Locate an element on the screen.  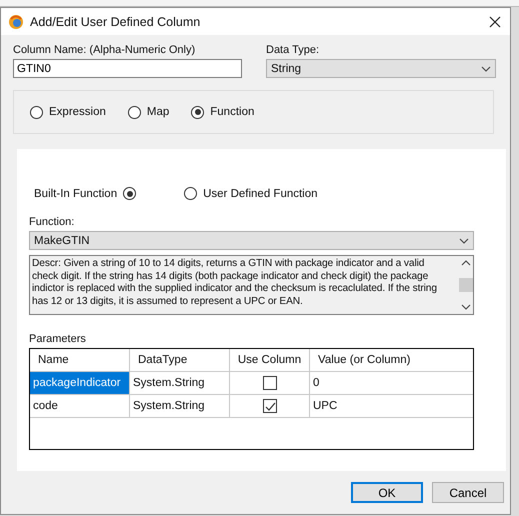
column-name-field: GTIN0 is located at coordinates (127, 68).